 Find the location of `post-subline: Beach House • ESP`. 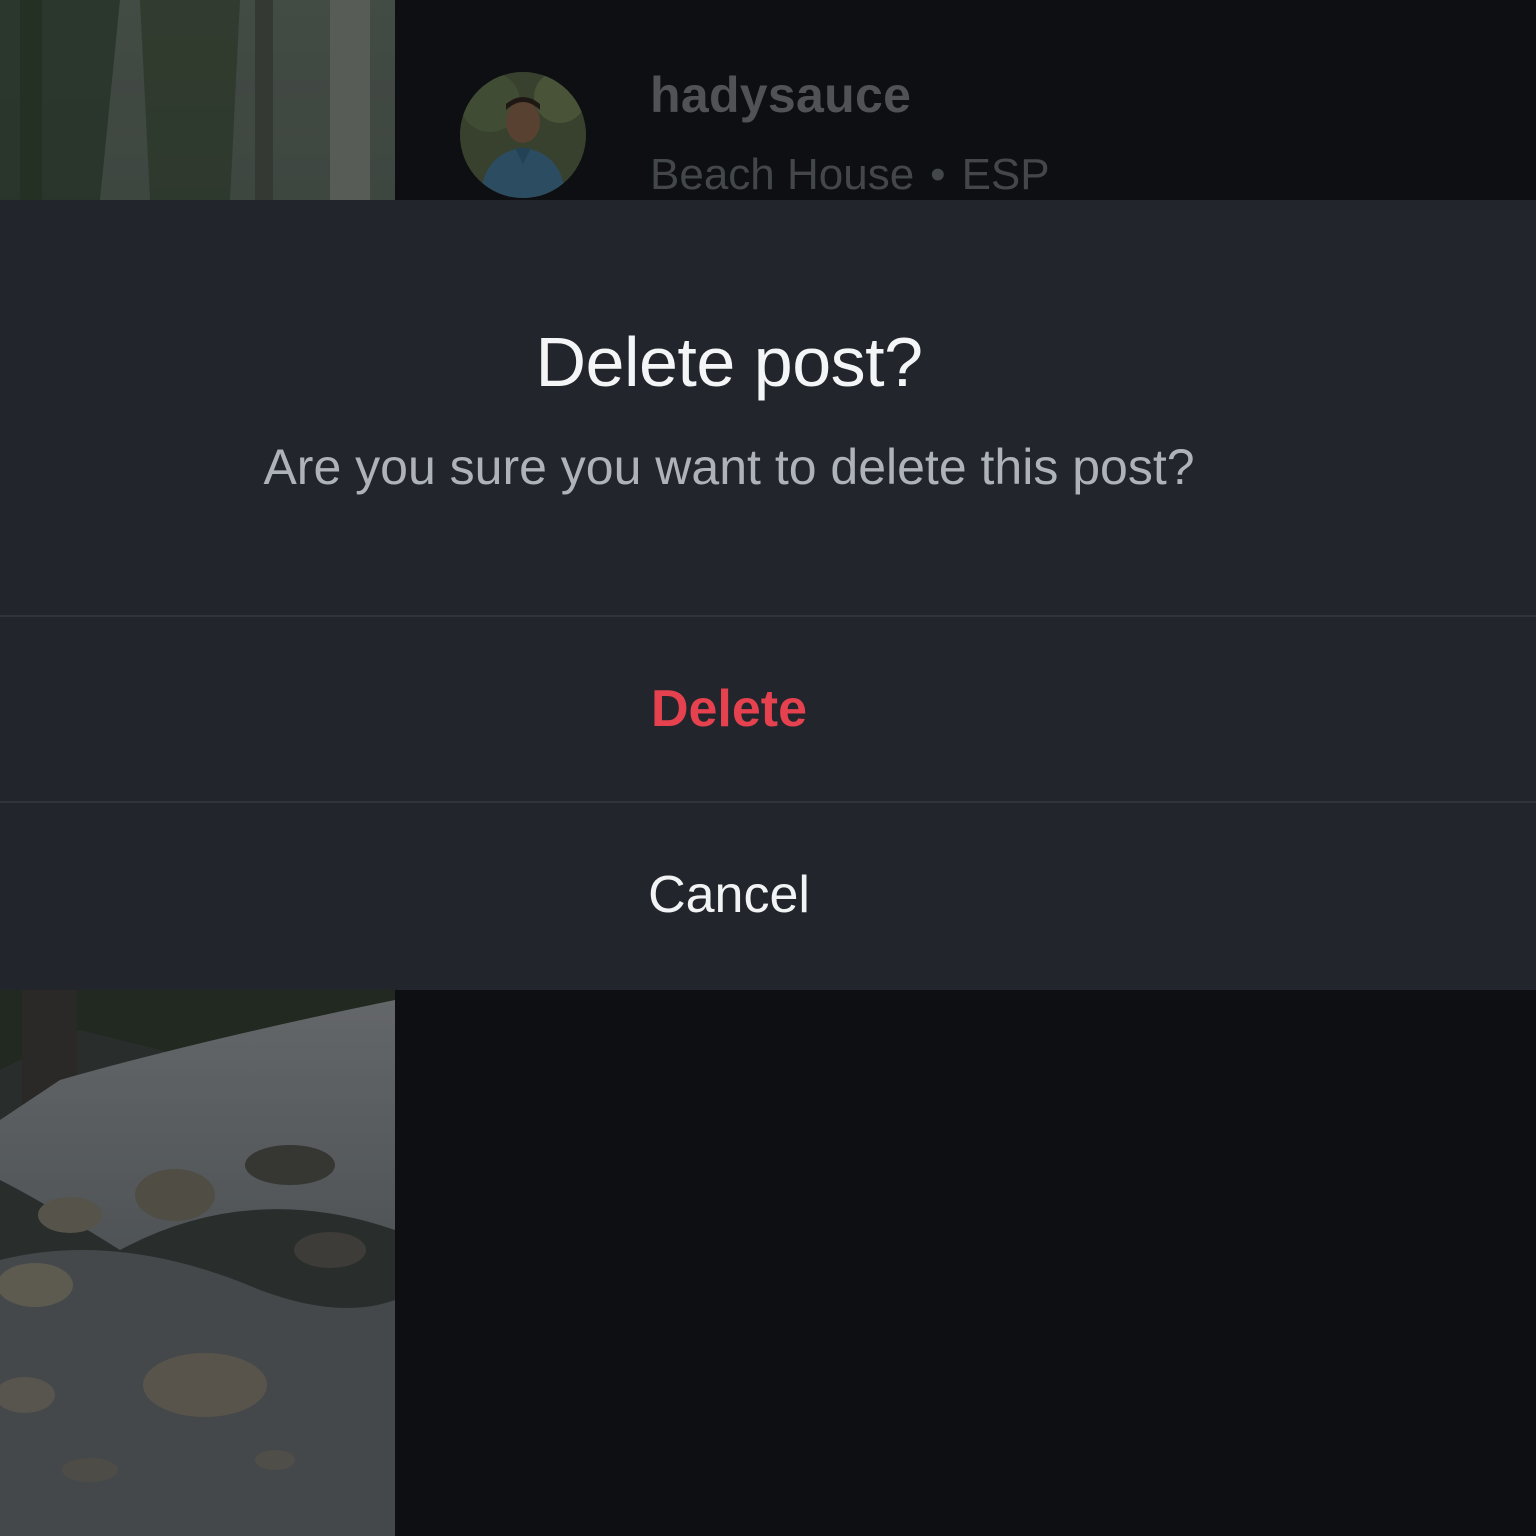

post-subline: Beach House • ESP is located at coordinates (850, 175).